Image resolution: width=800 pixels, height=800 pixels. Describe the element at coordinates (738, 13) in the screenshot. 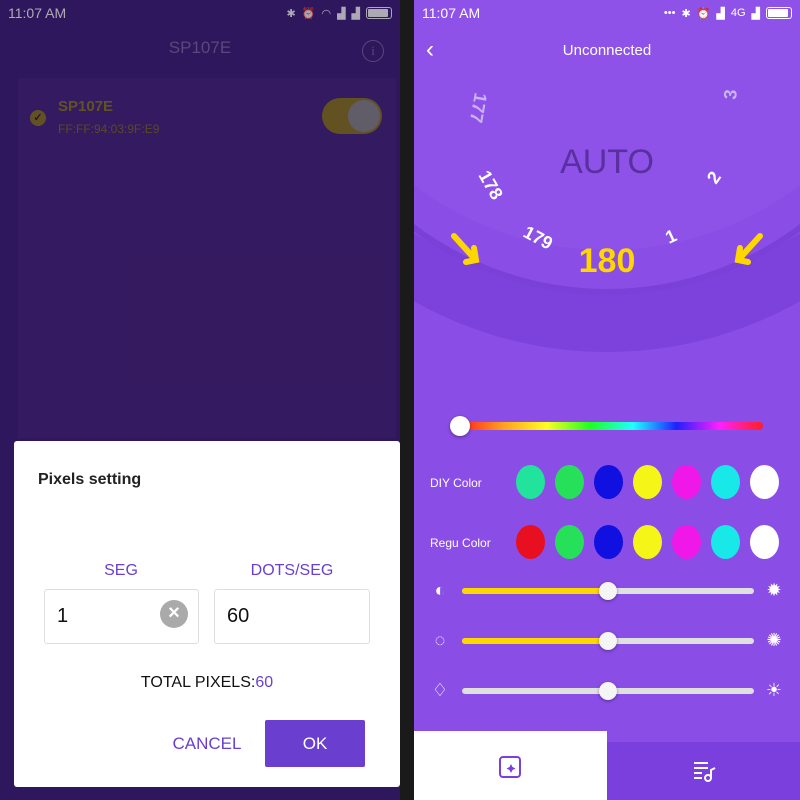

I see `network-label: 4G` at that location.